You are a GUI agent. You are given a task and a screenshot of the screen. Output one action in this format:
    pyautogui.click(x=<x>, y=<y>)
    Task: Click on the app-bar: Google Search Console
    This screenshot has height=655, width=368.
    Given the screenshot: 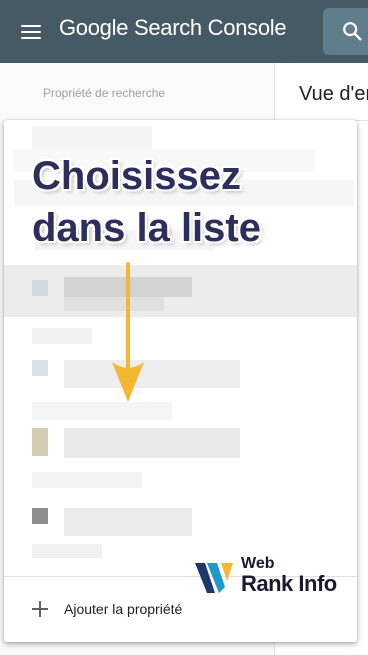 What is the action you would take?
    pyautogui.click(x=184, y=31)
    